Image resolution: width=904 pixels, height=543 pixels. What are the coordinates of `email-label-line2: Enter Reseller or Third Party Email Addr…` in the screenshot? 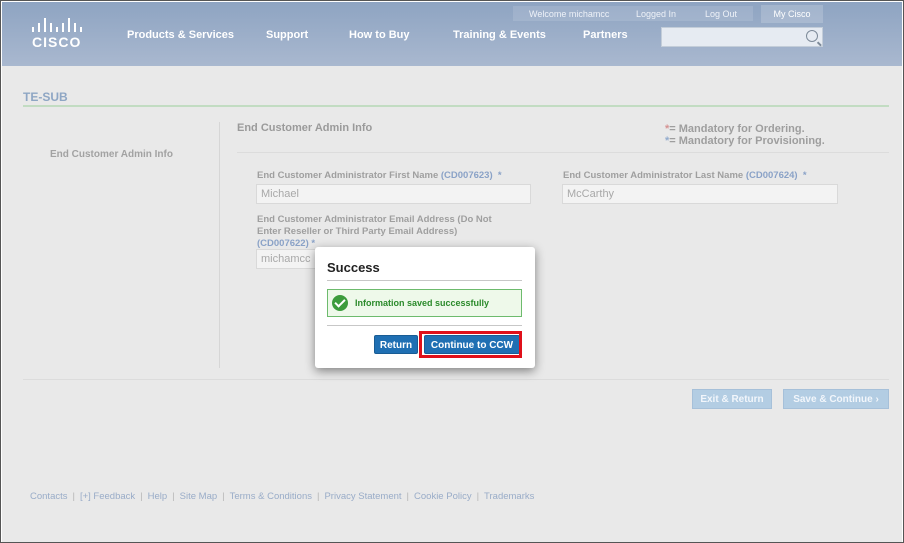 It's located at (357, 231).